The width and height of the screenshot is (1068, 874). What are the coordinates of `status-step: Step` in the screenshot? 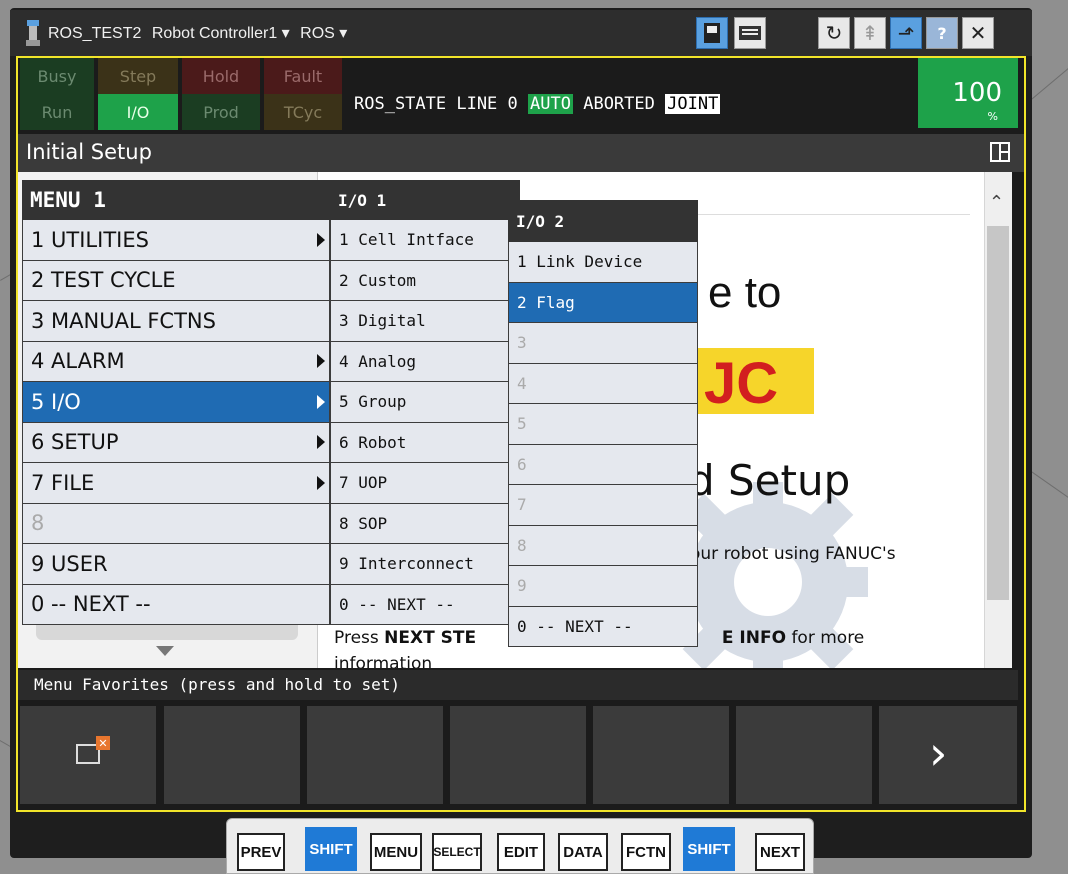 It's located at (138, 76).